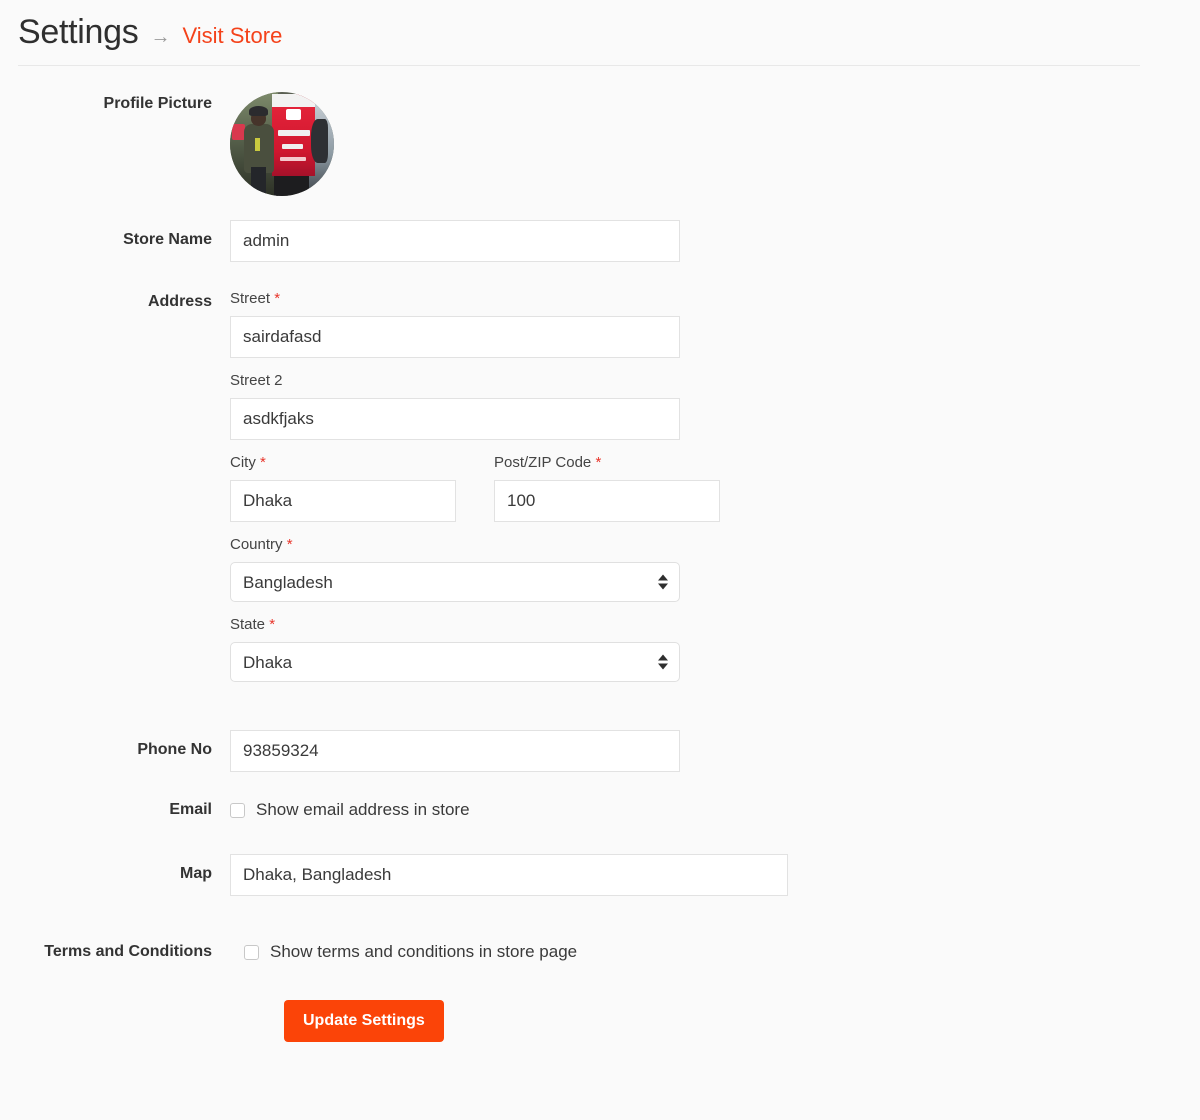 Image resolution: width=1200 pixels, height=1120 pixels. Describe the element at coordinates (424, 952) in the screenshot. I see `show-terms-checkbox-label: Show terms and conditions in store page` at that location.